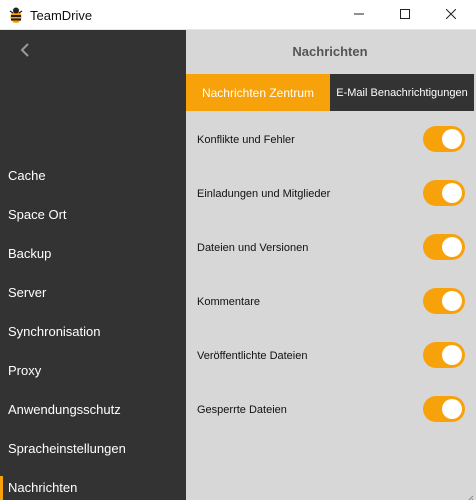 This screenshot has height=500, width=476. What do you see at coordinates (43, 487) in the screenshot?
I see `sidebar-item-label: Nachrichten` at bounding box center [43, 487].